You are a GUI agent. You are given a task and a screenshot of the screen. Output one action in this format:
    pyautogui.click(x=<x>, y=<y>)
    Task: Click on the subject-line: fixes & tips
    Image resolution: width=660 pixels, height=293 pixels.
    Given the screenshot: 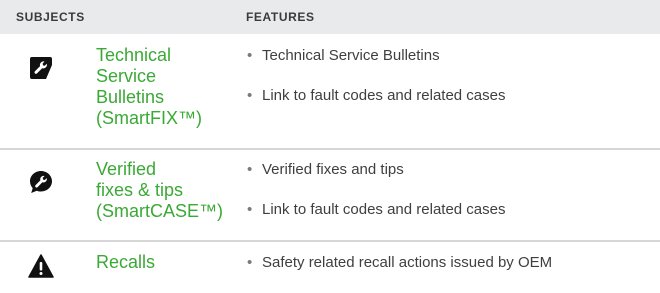 What is the action you would take?
    pyautogui.click(x=140, y=190)
    